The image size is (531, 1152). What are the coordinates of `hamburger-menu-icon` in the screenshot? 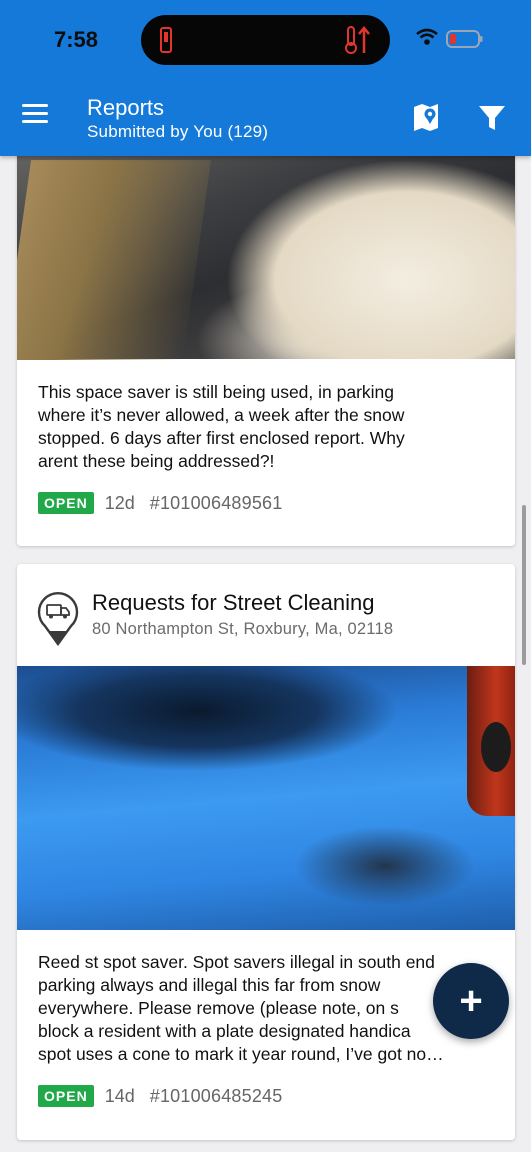 It's located at (35, 105).